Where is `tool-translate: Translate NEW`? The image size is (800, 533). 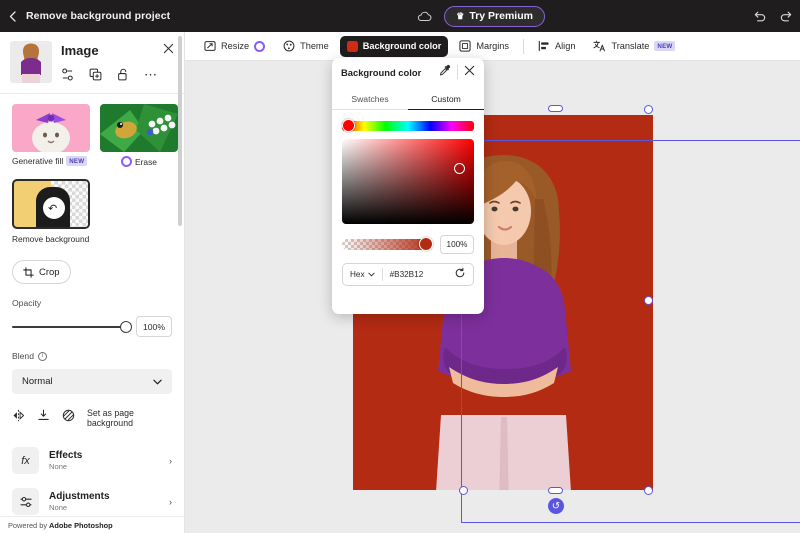
tool-translate: Translate NEW is located at coordinates (634, 46).